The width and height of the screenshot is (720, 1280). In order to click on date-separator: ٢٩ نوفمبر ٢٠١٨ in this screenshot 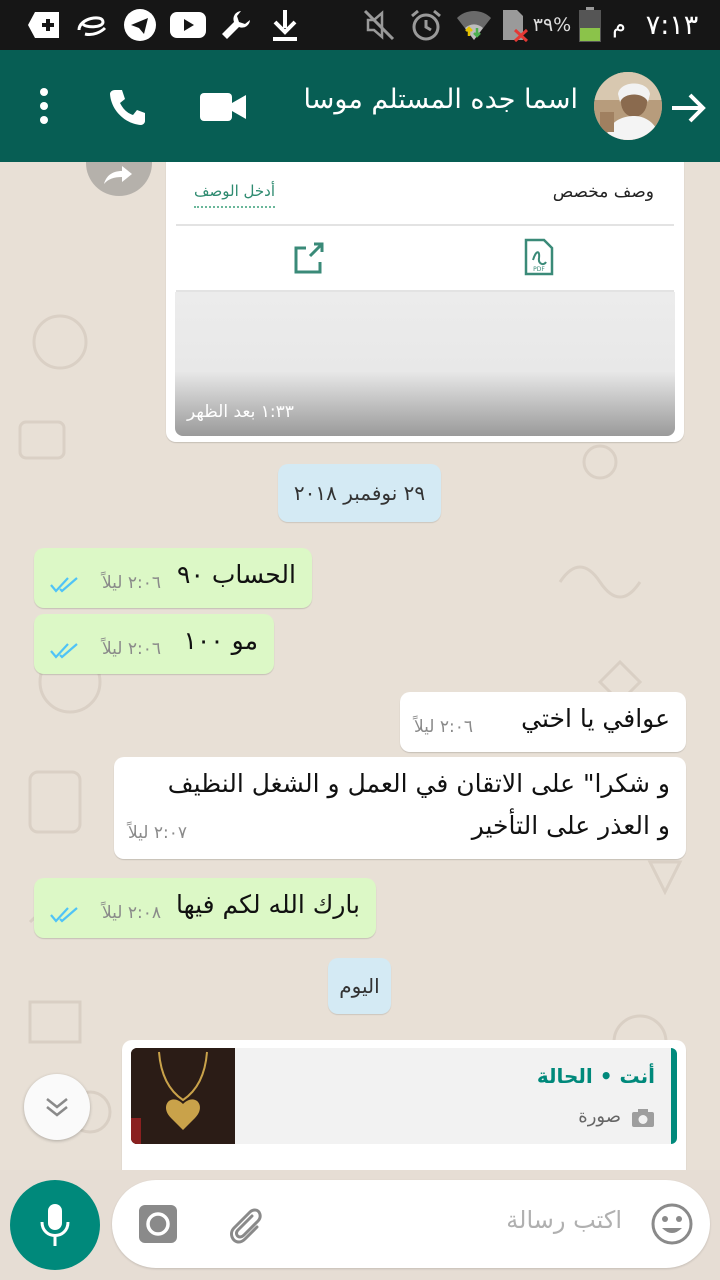, I will do `click(359, 493)`.